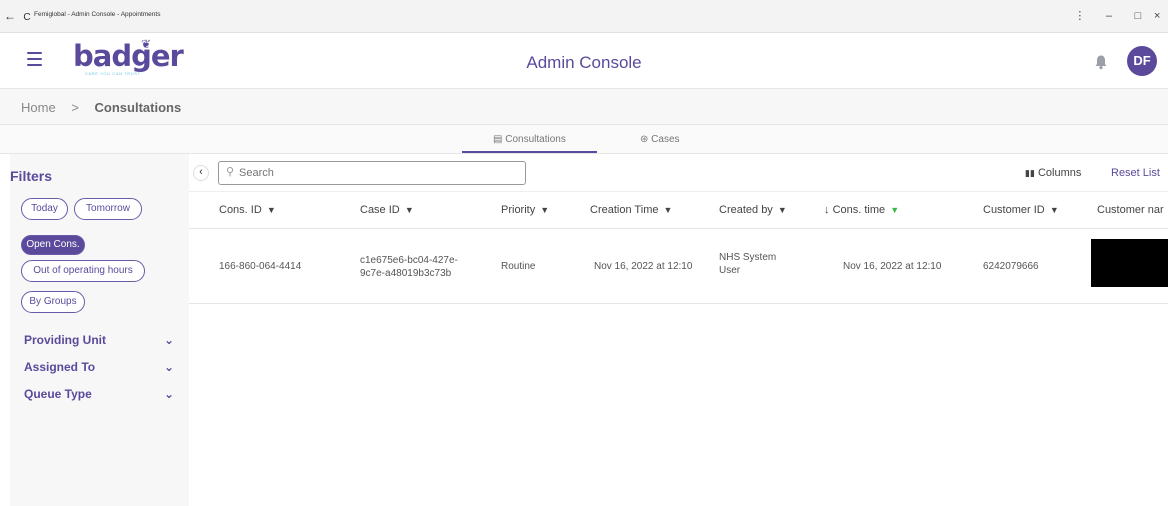 The height and width of the screenshot is (506, 1168). What do you see at coordinates (53, 245) in the screenshot?
I see `filter-chip-open-cons: Open Cons.` at bounding box center [53, 245].